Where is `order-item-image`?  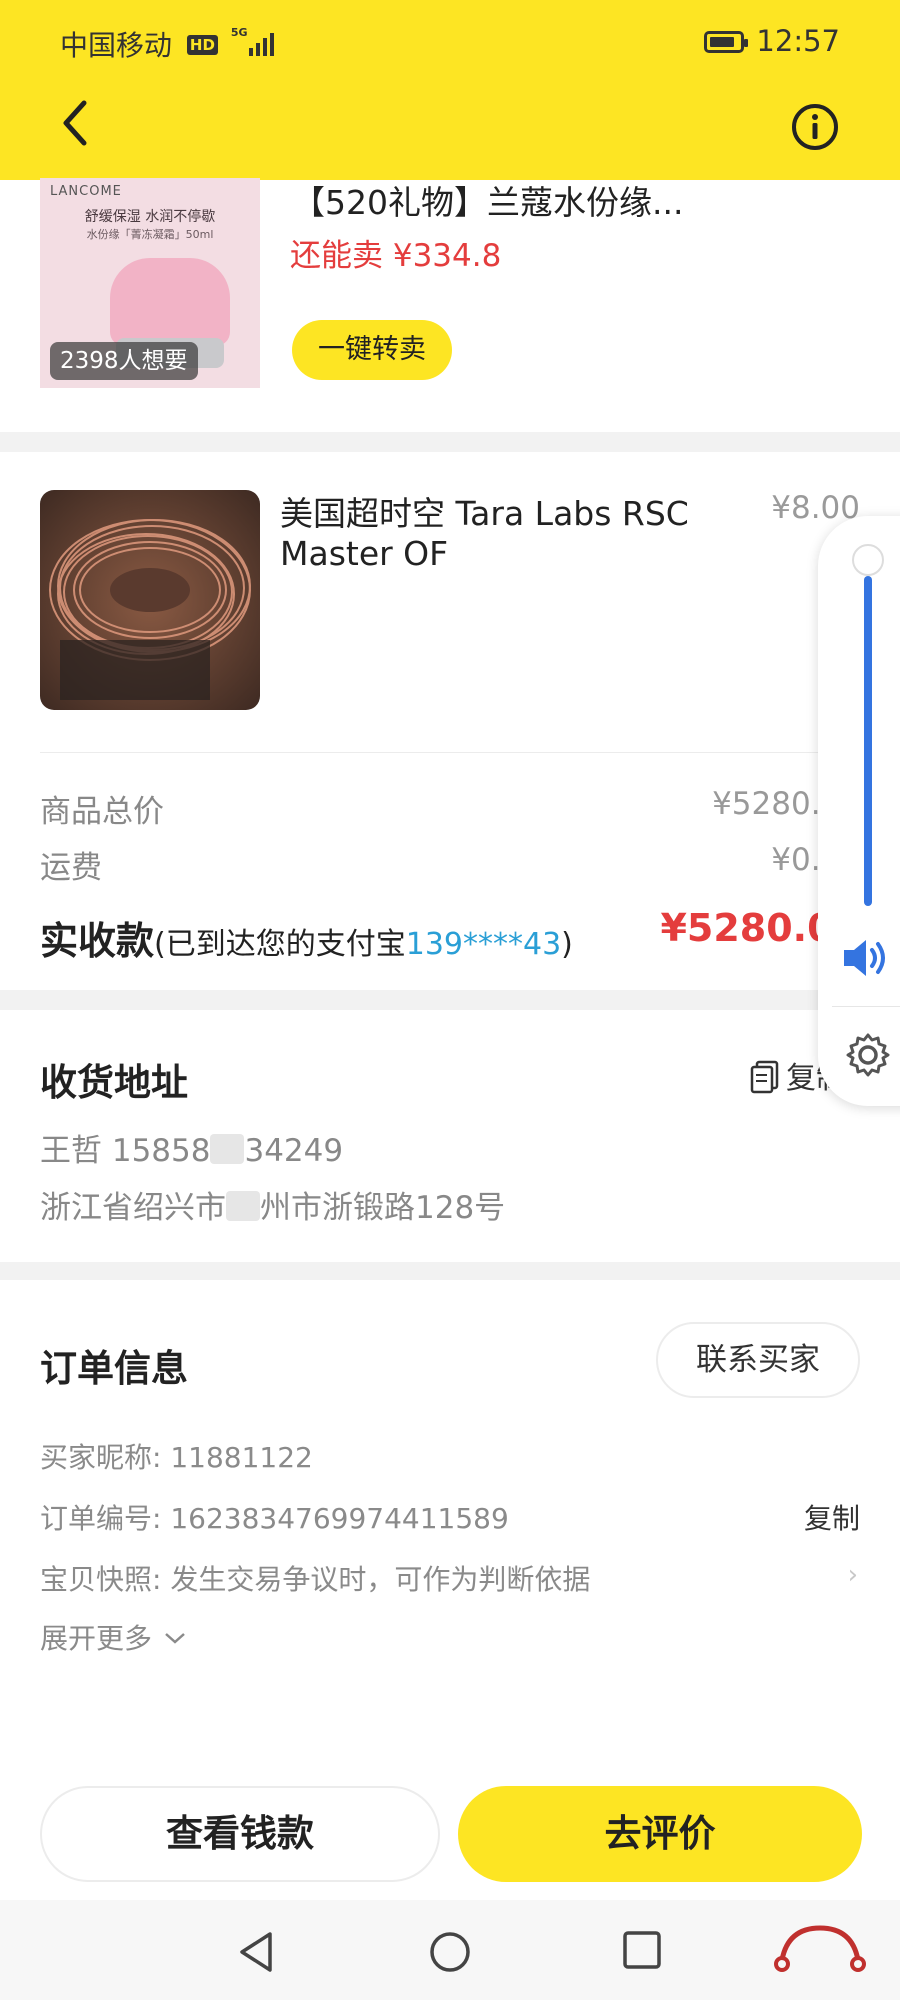 order-item-image is located at coordinates (150, 600).